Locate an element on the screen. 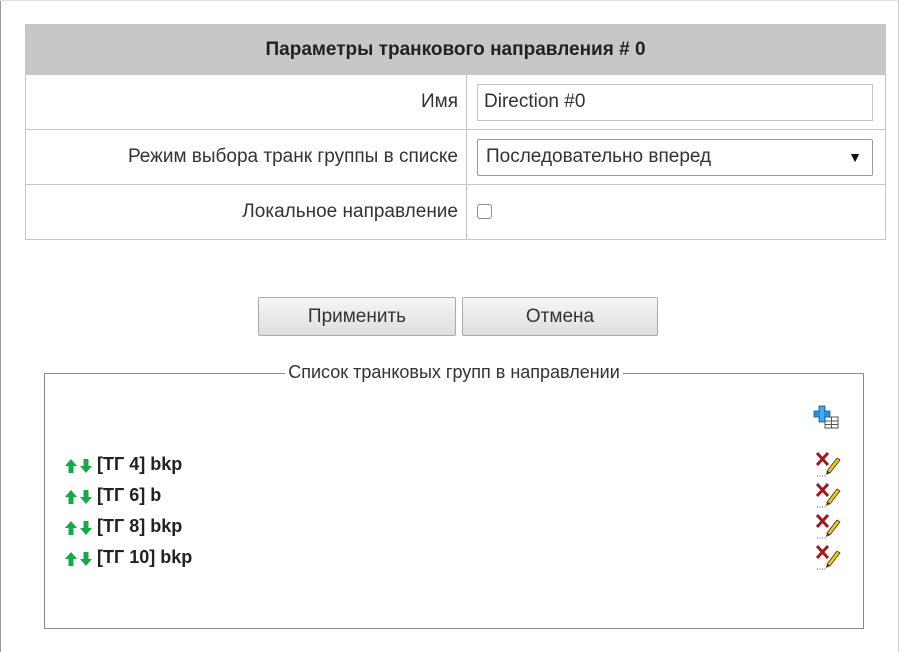 The width and height of the screenshot is (899, 652). mode-label: Режим выбора транк группы в списке is located at coordinates (246, 157).